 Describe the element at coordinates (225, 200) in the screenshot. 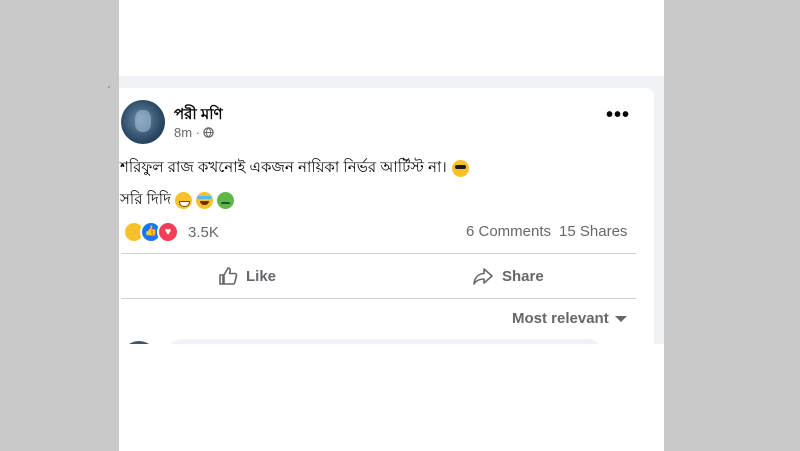

I see `frog-emoji-icon` at that location.